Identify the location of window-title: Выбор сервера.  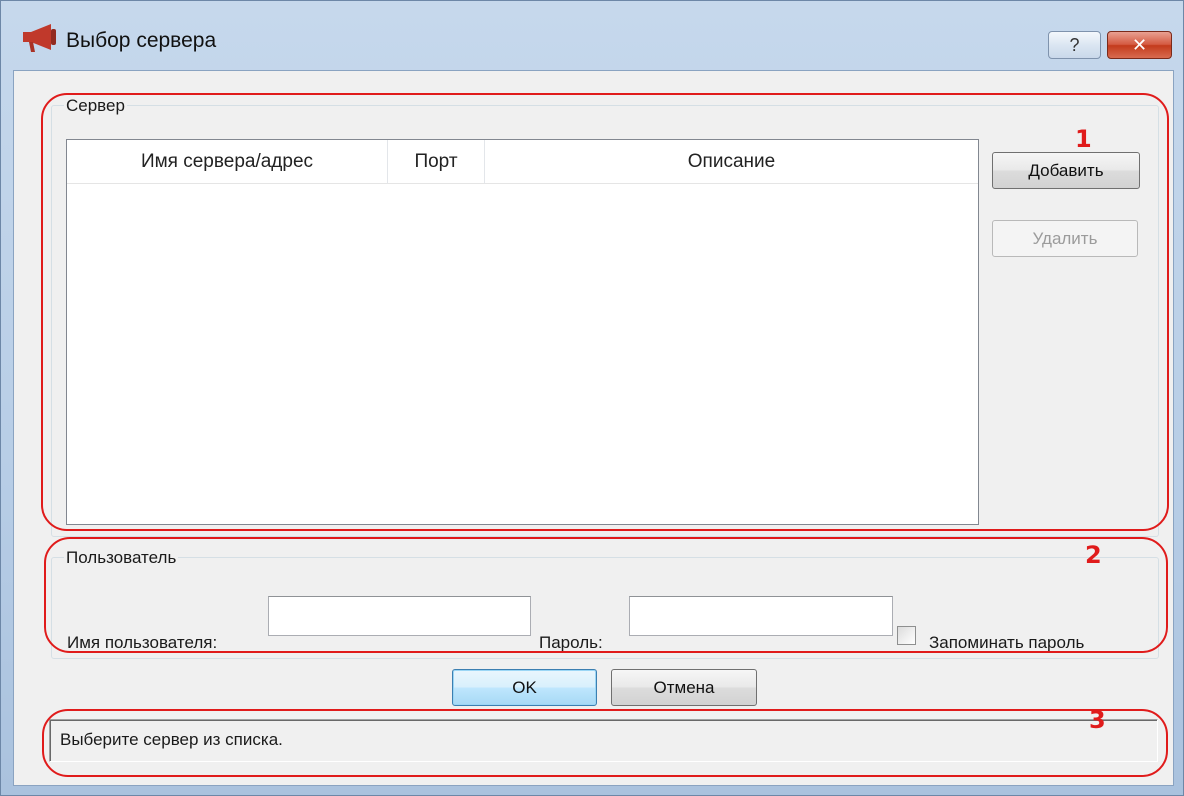
(141, 40).